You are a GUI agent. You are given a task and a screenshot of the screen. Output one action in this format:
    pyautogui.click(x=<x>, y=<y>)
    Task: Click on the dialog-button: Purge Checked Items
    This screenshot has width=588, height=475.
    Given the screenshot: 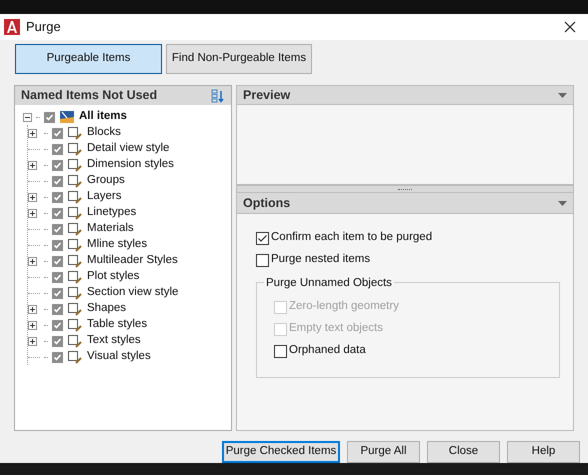 What is the action you would take?
    pyautogui.click(x=281, y=452)
    